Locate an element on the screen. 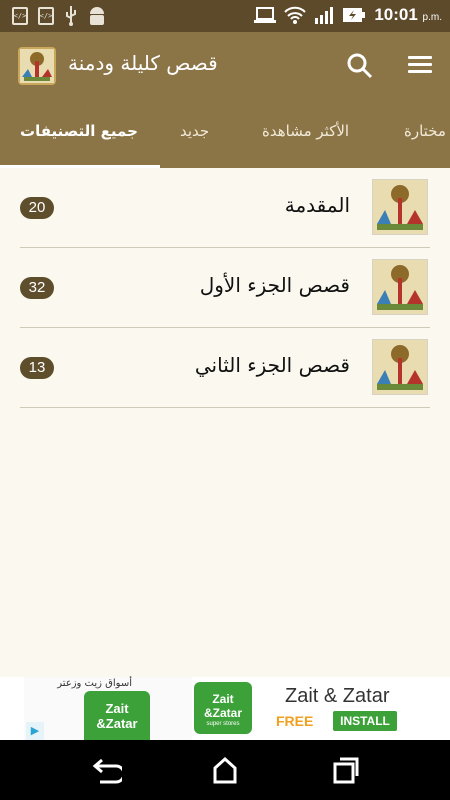 Image resolution: width=450 pixels, height=800 pixels. ad-image: أسواق زيت وزعتر Zait &Zatar is located at coordinates (108, 708).